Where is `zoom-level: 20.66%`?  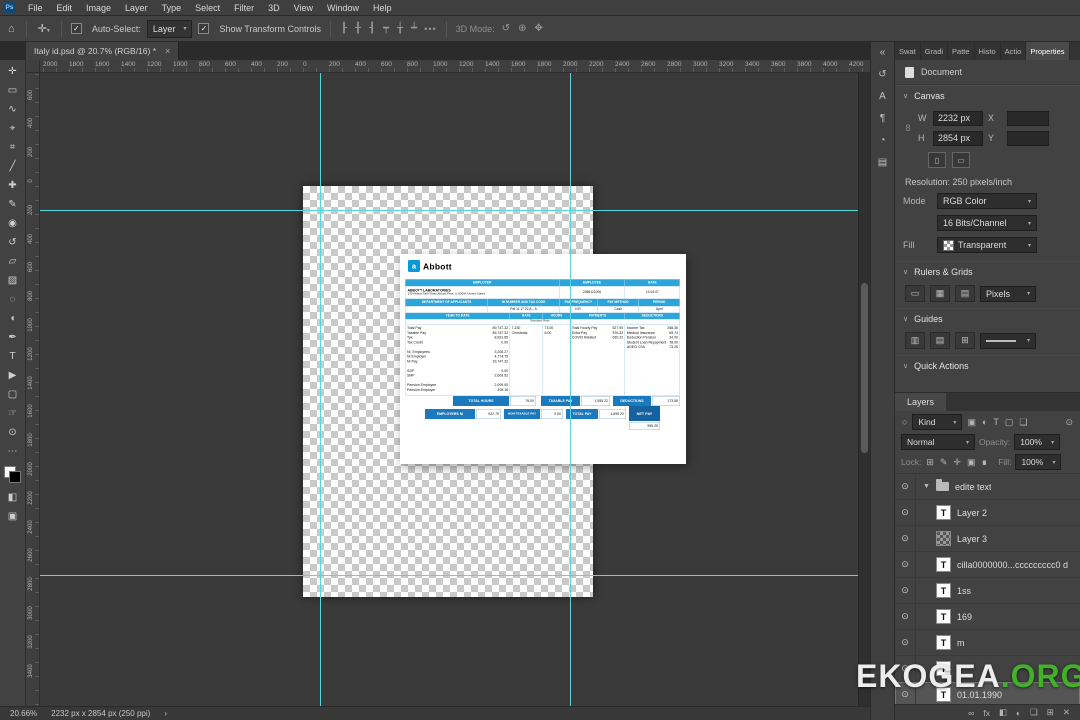
zoom-level: 20.66% is located at coordinates (23, 713).